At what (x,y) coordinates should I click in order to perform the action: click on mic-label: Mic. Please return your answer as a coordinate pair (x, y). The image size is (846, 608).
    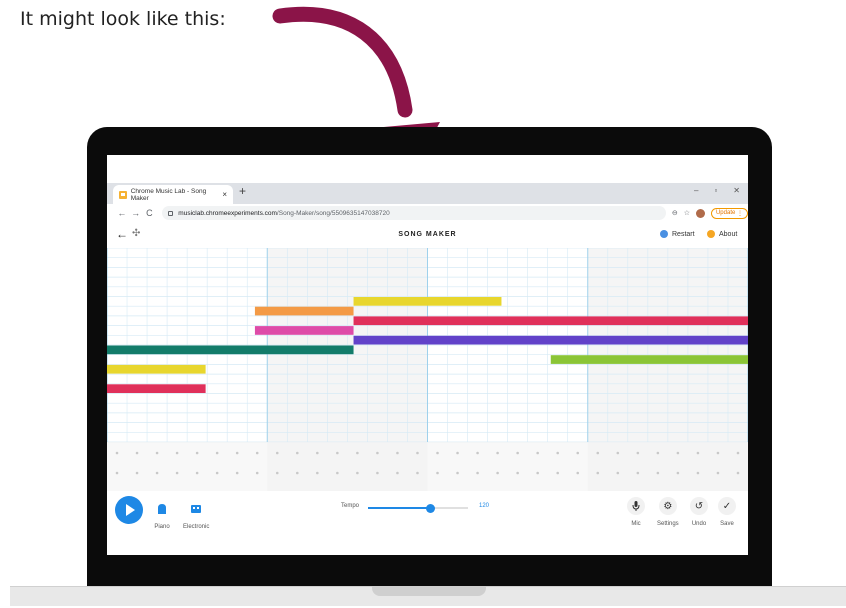
    Looking at the image, I should click on (636, 524).